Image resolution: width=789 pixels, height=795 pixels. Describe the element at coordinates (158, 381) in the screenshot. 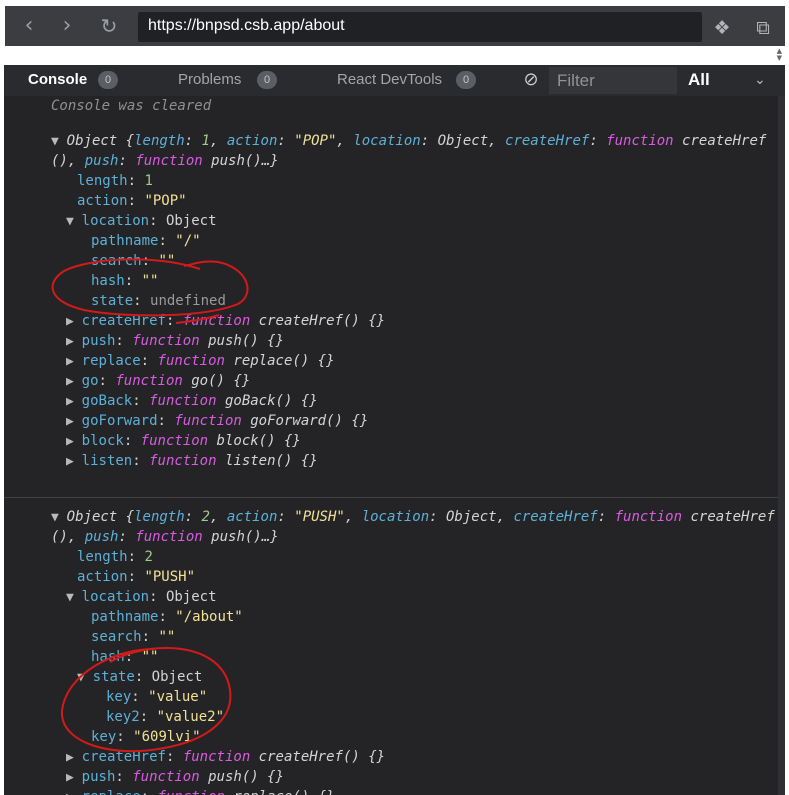

I see `property-row: ▶ go: function go() {}` at that location.